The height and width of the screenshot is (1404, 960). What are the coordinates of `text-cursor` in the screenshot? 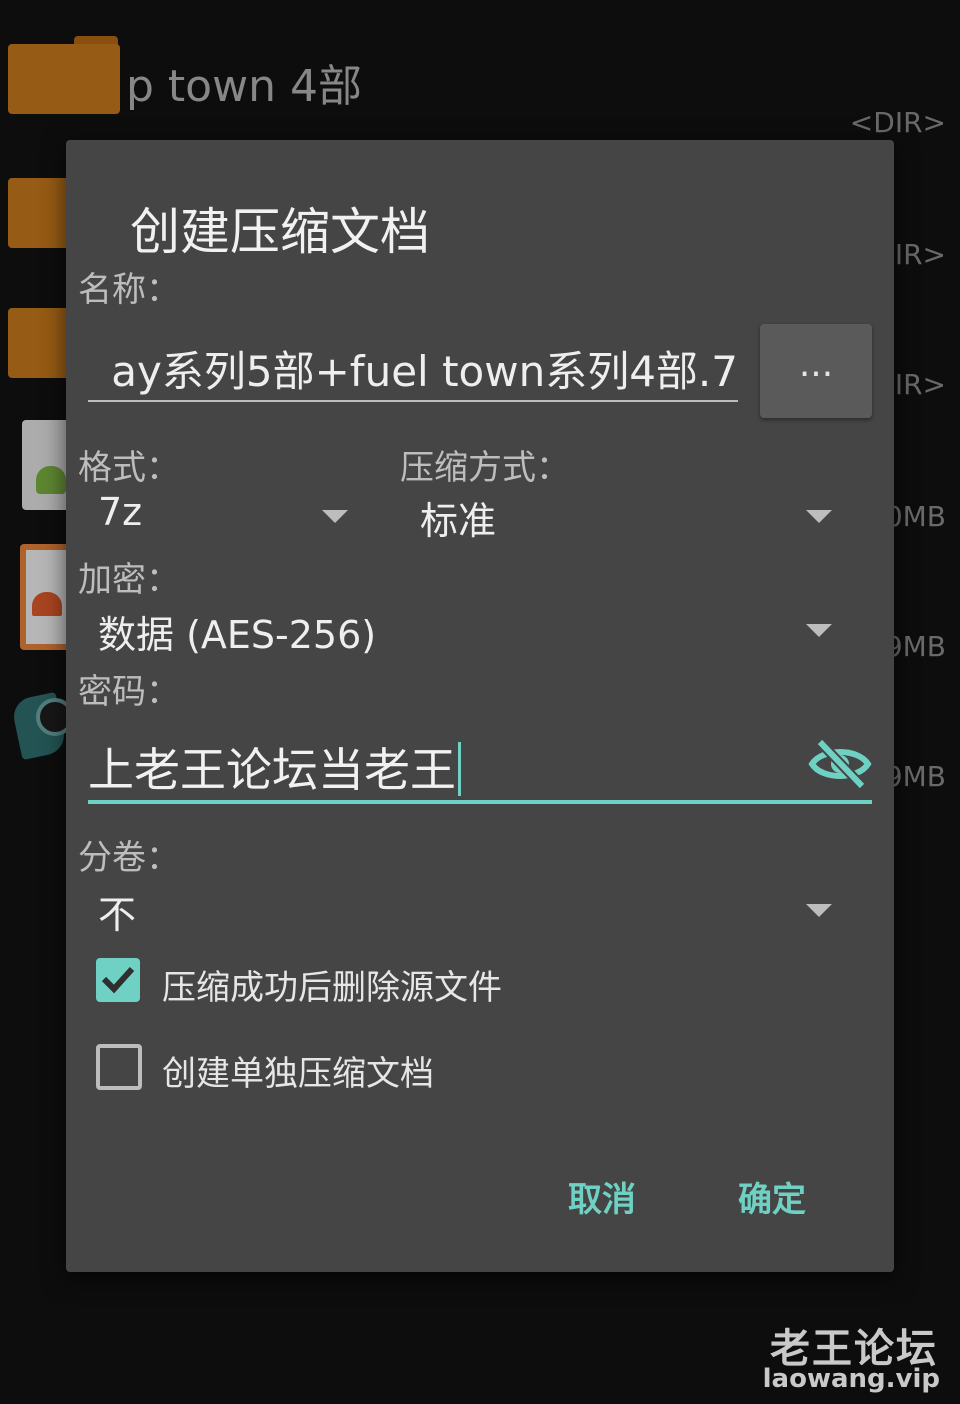 It's located at (459, 769).